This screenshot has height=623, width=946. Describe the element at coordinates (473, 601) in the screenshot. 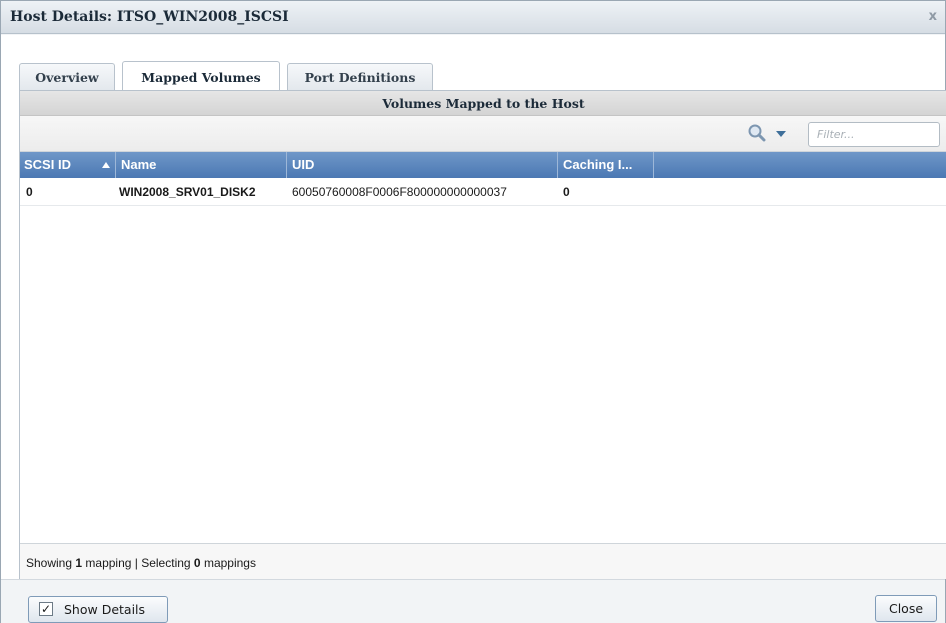

I see `dialog-footer: ✓ Show Details Close` at that location.